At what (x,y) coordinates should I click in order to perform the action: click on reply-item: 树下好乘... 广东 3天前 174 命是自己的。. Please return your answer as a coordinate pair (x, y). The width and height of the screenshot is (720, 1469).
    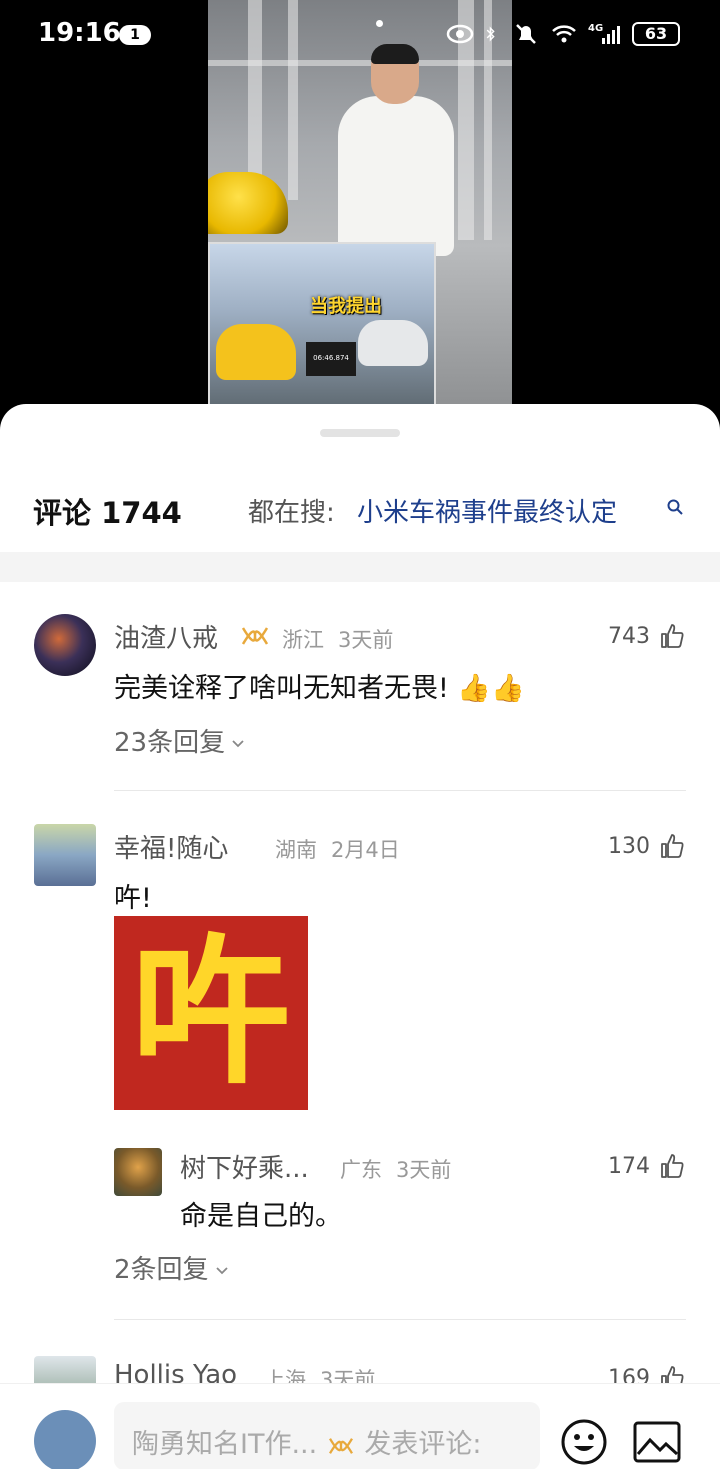
    Looking at the image, I should click on (360, 1193).